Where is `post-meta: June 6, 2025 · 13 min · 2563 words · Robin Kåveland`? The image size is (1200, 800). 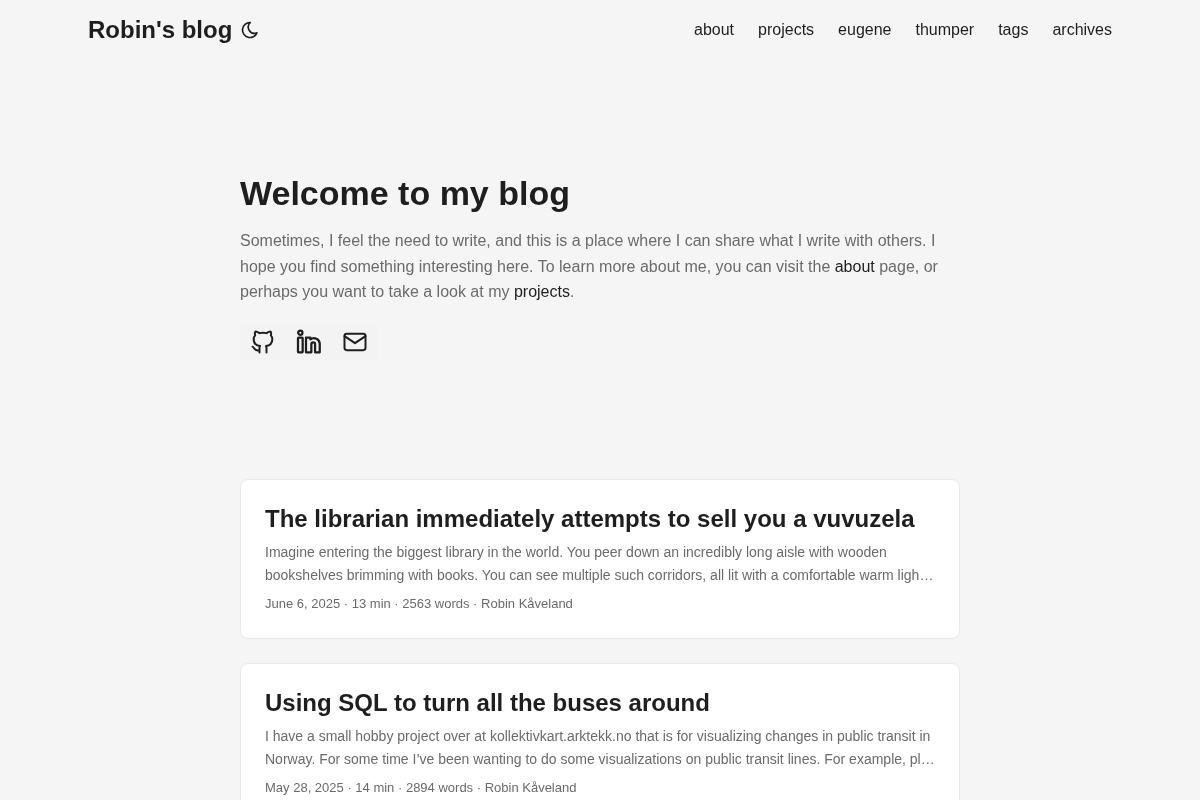 post-meta: June 6, 2025 · 13 min · 2563 words · Robin Kåveland is located at coordinates (419, 603).